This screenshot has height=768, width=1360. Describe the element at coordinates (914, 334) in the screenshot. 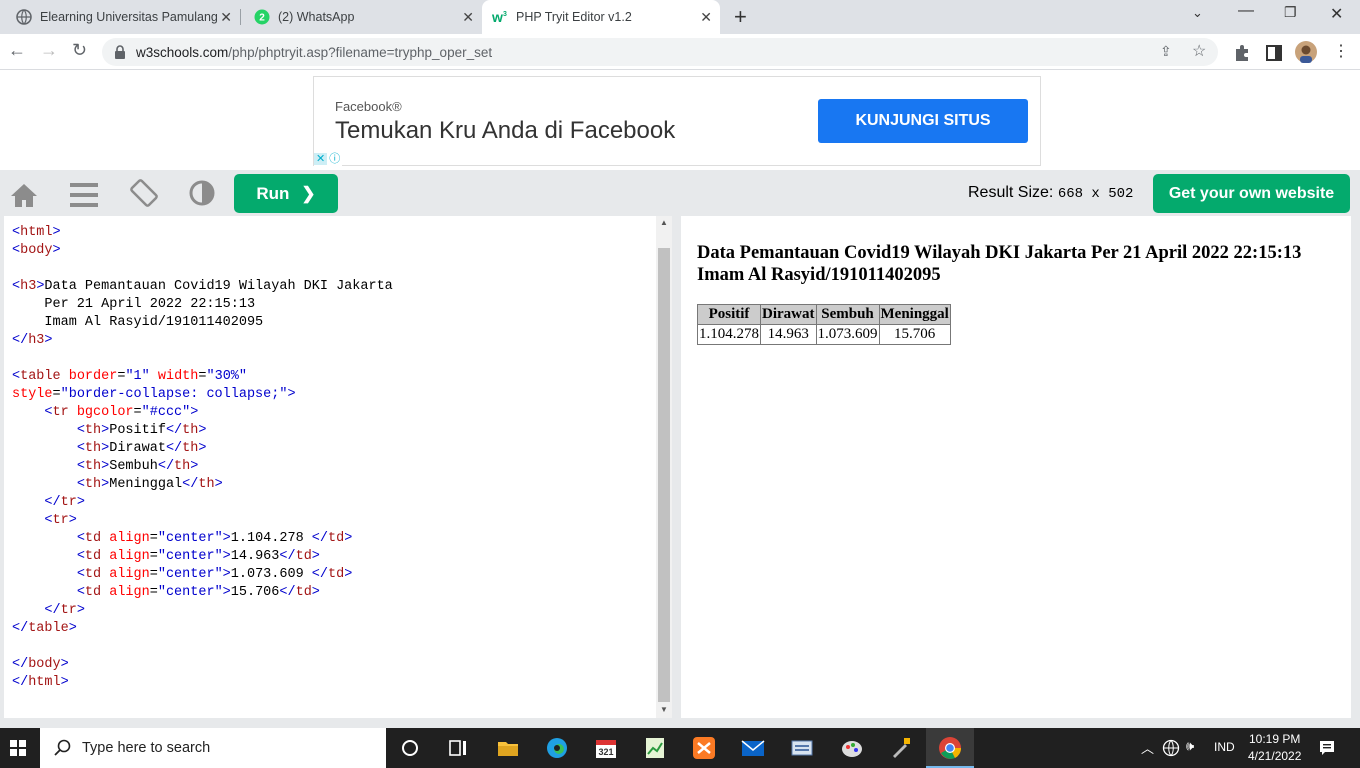

I see `table-cell: 15.706` at that location.